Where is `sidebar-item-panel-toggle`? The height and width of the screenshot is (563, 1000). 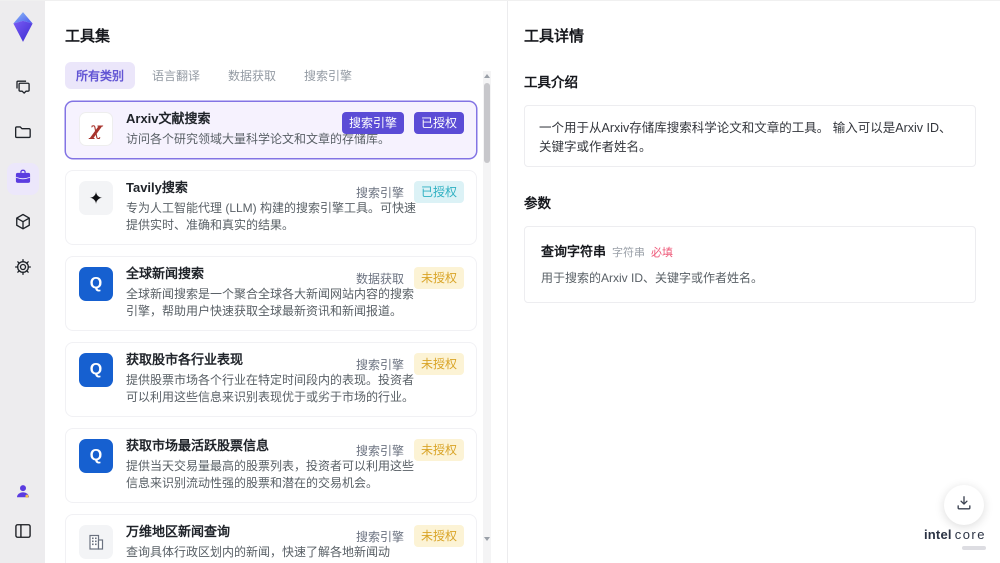 sidebar-item-panel-toggle is located at coordinates (23, 533).